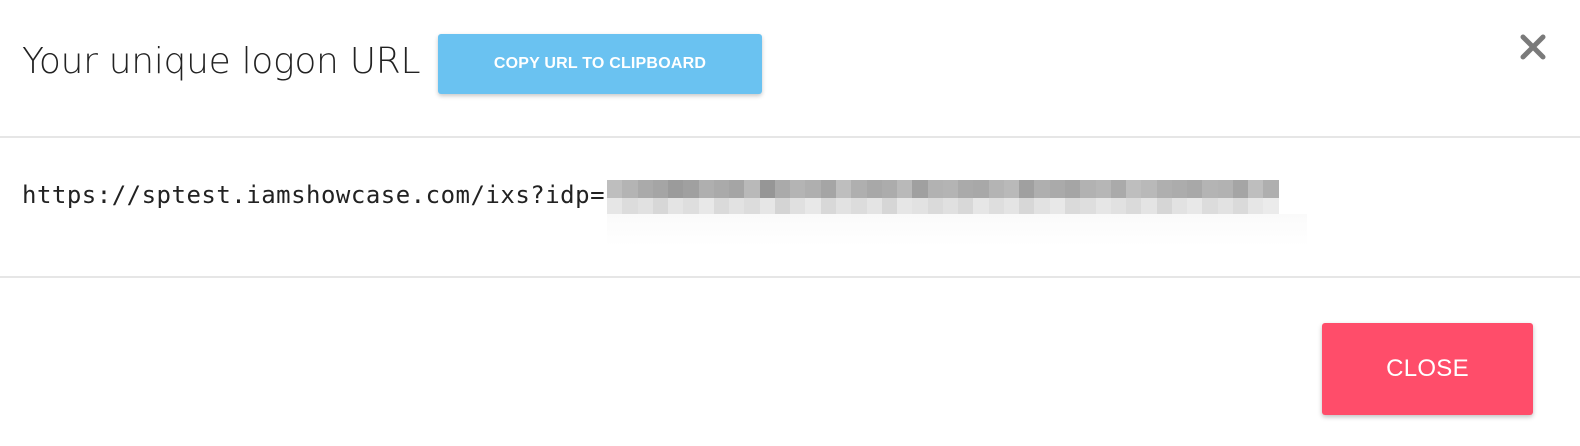 The width and height of the screenshot is (1580, 446). I want to click on close-icon-glyph, so click(1533, 47).